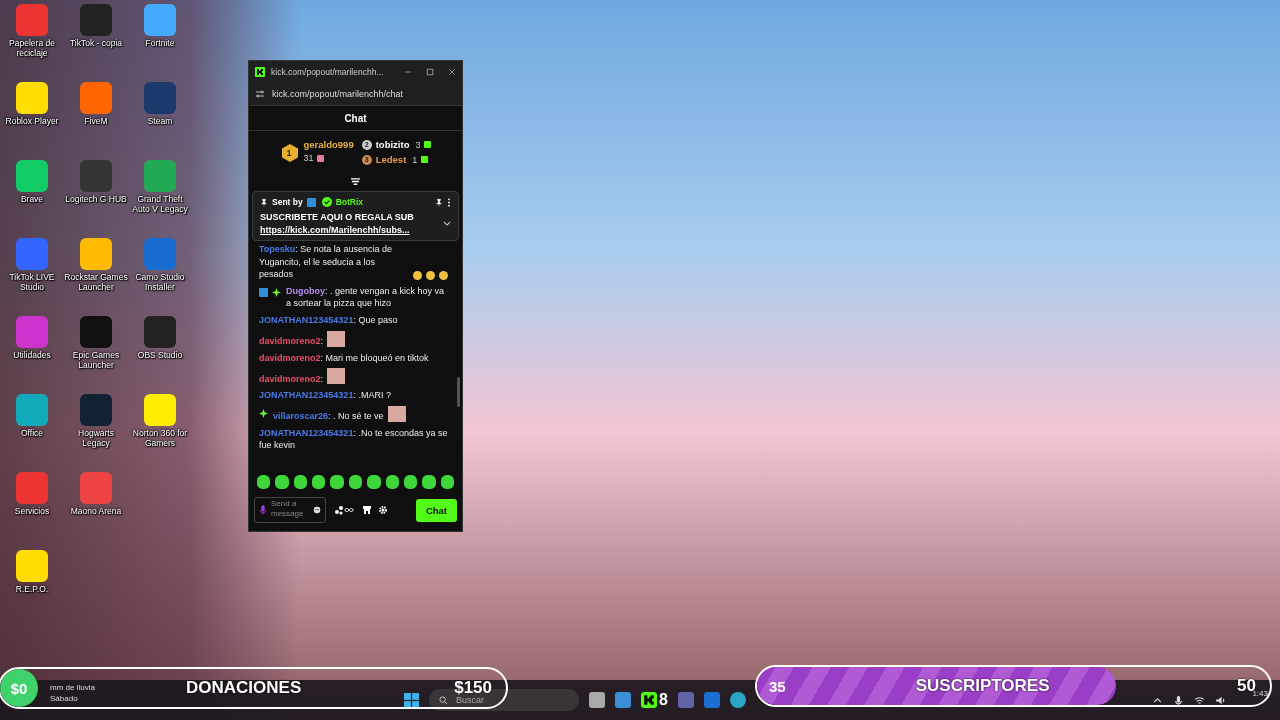 Image resolution: width=1280 pixels, height=720 pixels. I want to click on store-icon, so click(367, 510).